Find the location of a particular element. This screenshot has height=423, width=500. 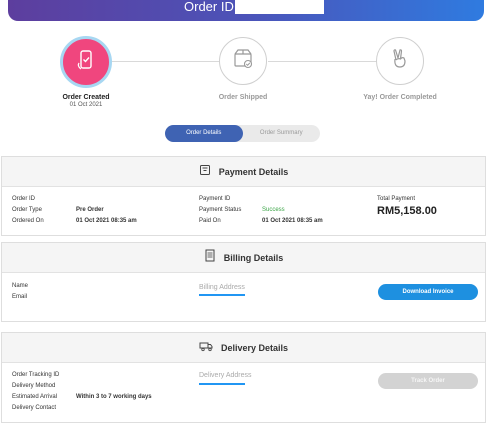

order-type-value: Pre Order is located at coordinates (90, 210).